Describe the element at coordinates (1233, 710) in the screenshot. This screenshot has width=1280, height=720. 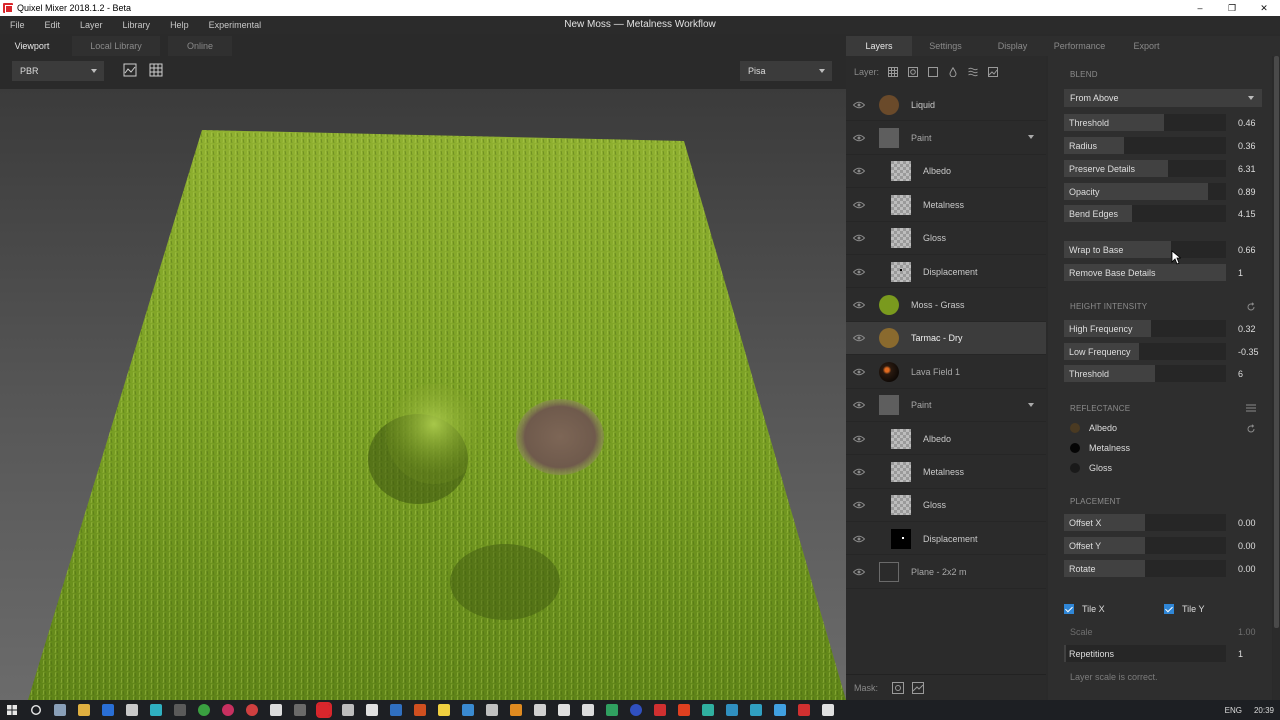
I see `language-indicator: ENG` at that location.